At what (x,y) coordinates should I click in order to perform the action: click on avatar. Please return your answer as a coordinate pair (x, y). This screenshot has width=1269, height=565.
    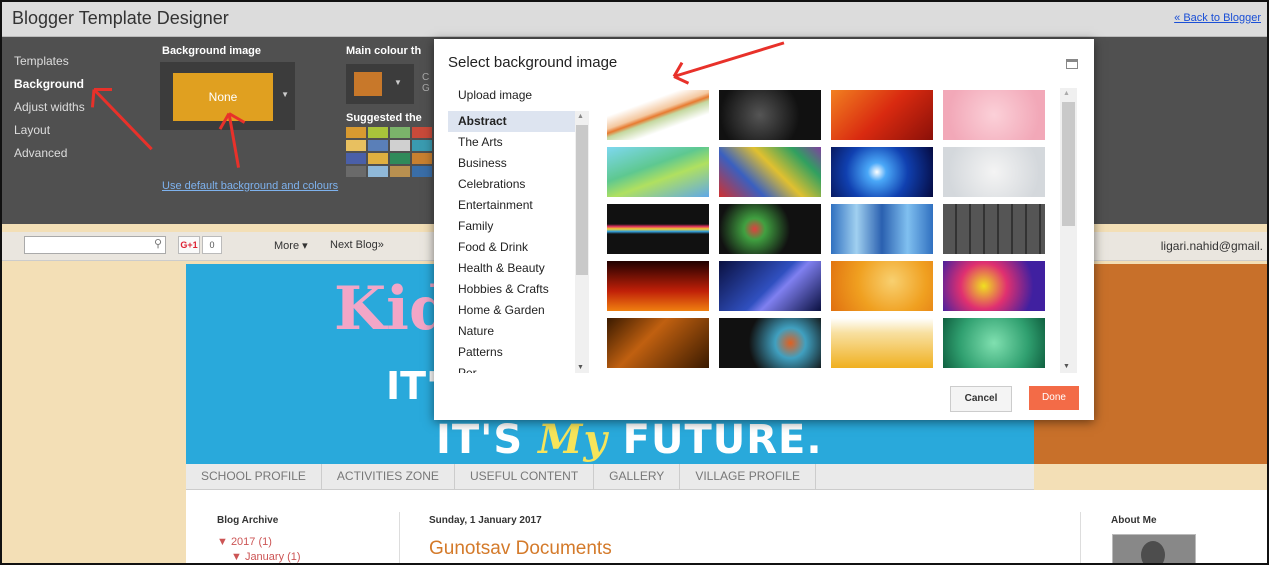
    Looking at the image, I should click on (1154, 548).